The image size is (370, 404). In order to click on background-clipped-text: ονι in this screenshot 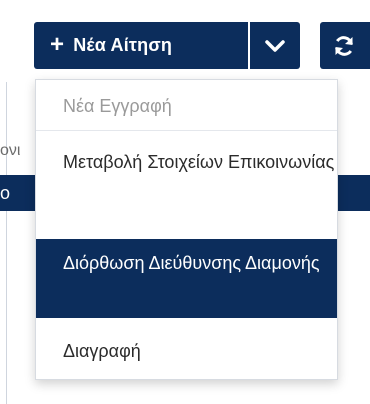, I will do `click(10, 150)`.